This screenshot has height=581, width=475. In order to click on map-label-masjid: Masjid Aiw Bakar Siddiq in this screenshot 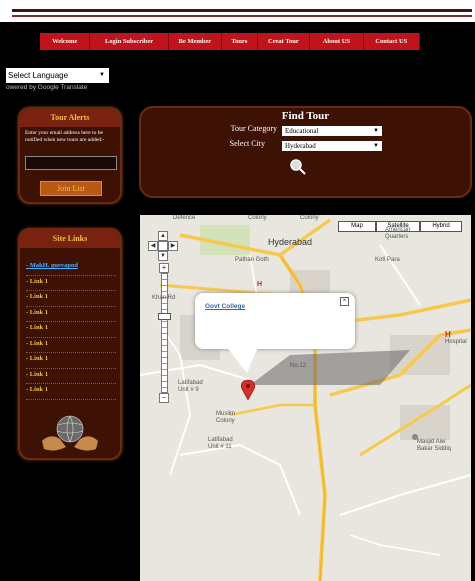, I will do `click(434, 445)`.